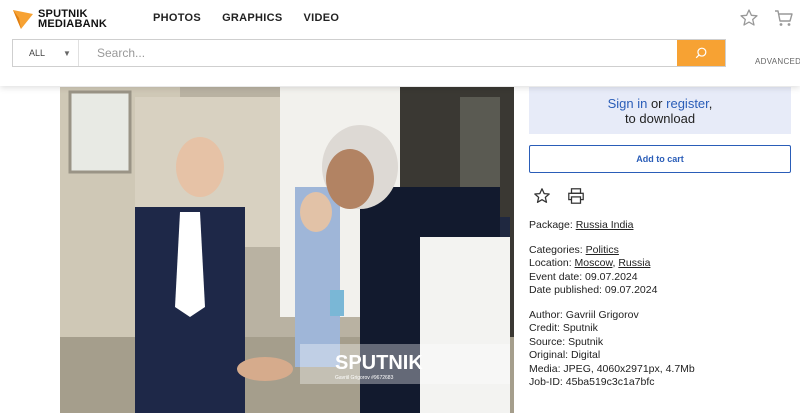  I want to click on signin-prompt: Sign in or register, to download, so click(660, 110).